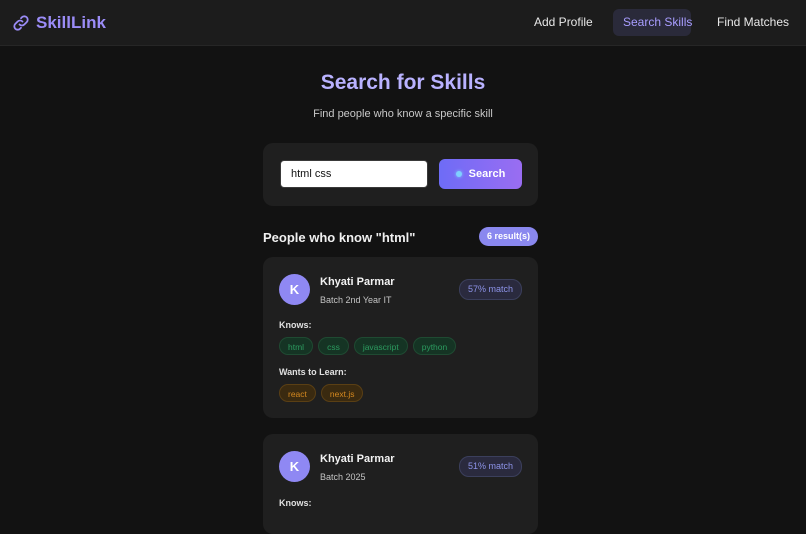  I want to click on brand-logo: SkillLink, so click(59, 23).